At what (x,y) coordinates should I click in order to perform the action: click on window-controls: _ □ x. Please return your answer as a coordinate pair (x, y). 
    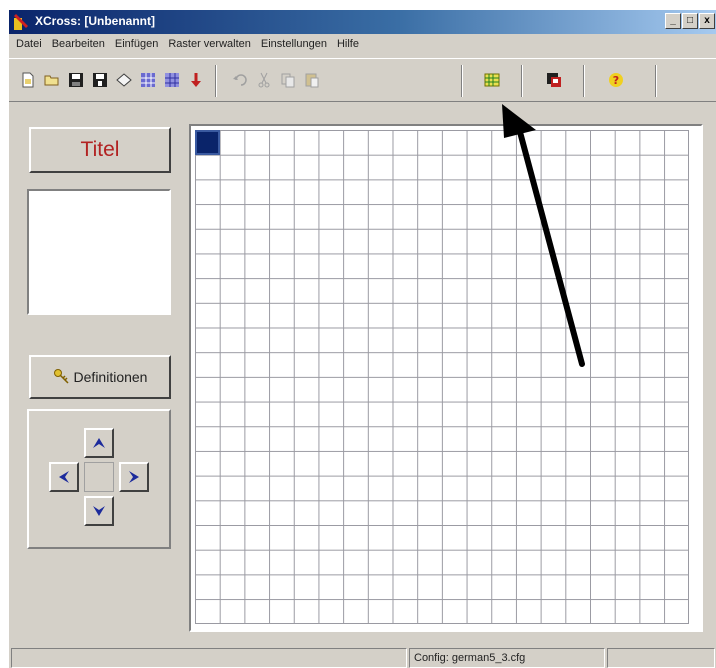
    Looking at the image, I should click on (690, 21).